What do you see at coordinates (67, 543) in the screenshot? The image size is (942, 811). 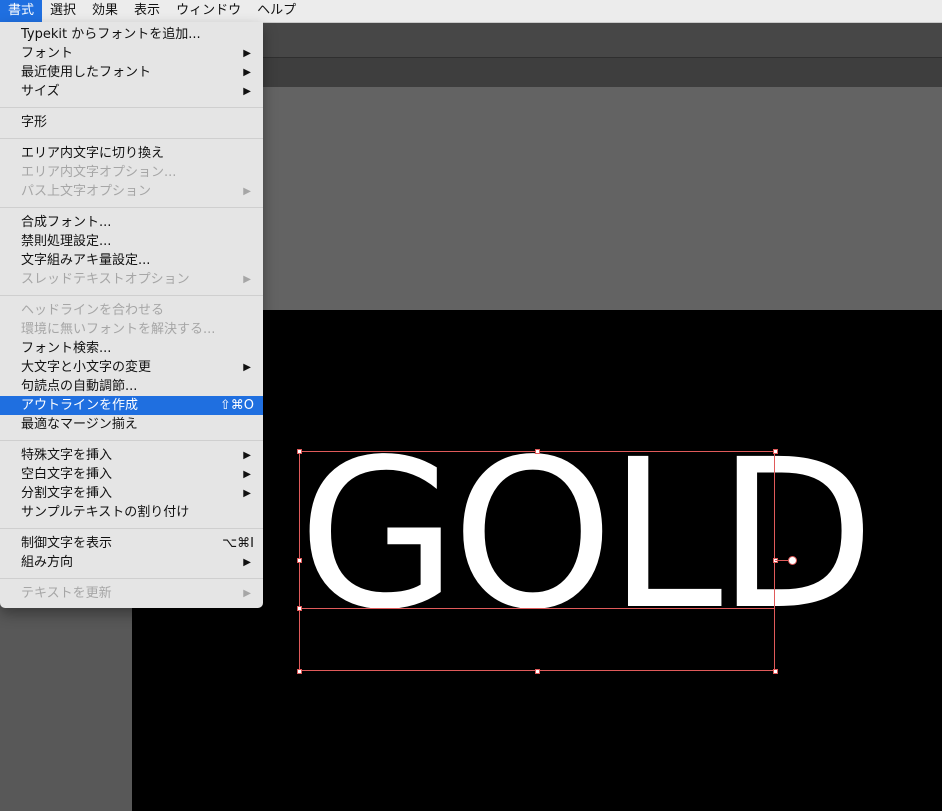 I see `menu-item-label: 制御文字を表示` at bounding box center [67, 543].